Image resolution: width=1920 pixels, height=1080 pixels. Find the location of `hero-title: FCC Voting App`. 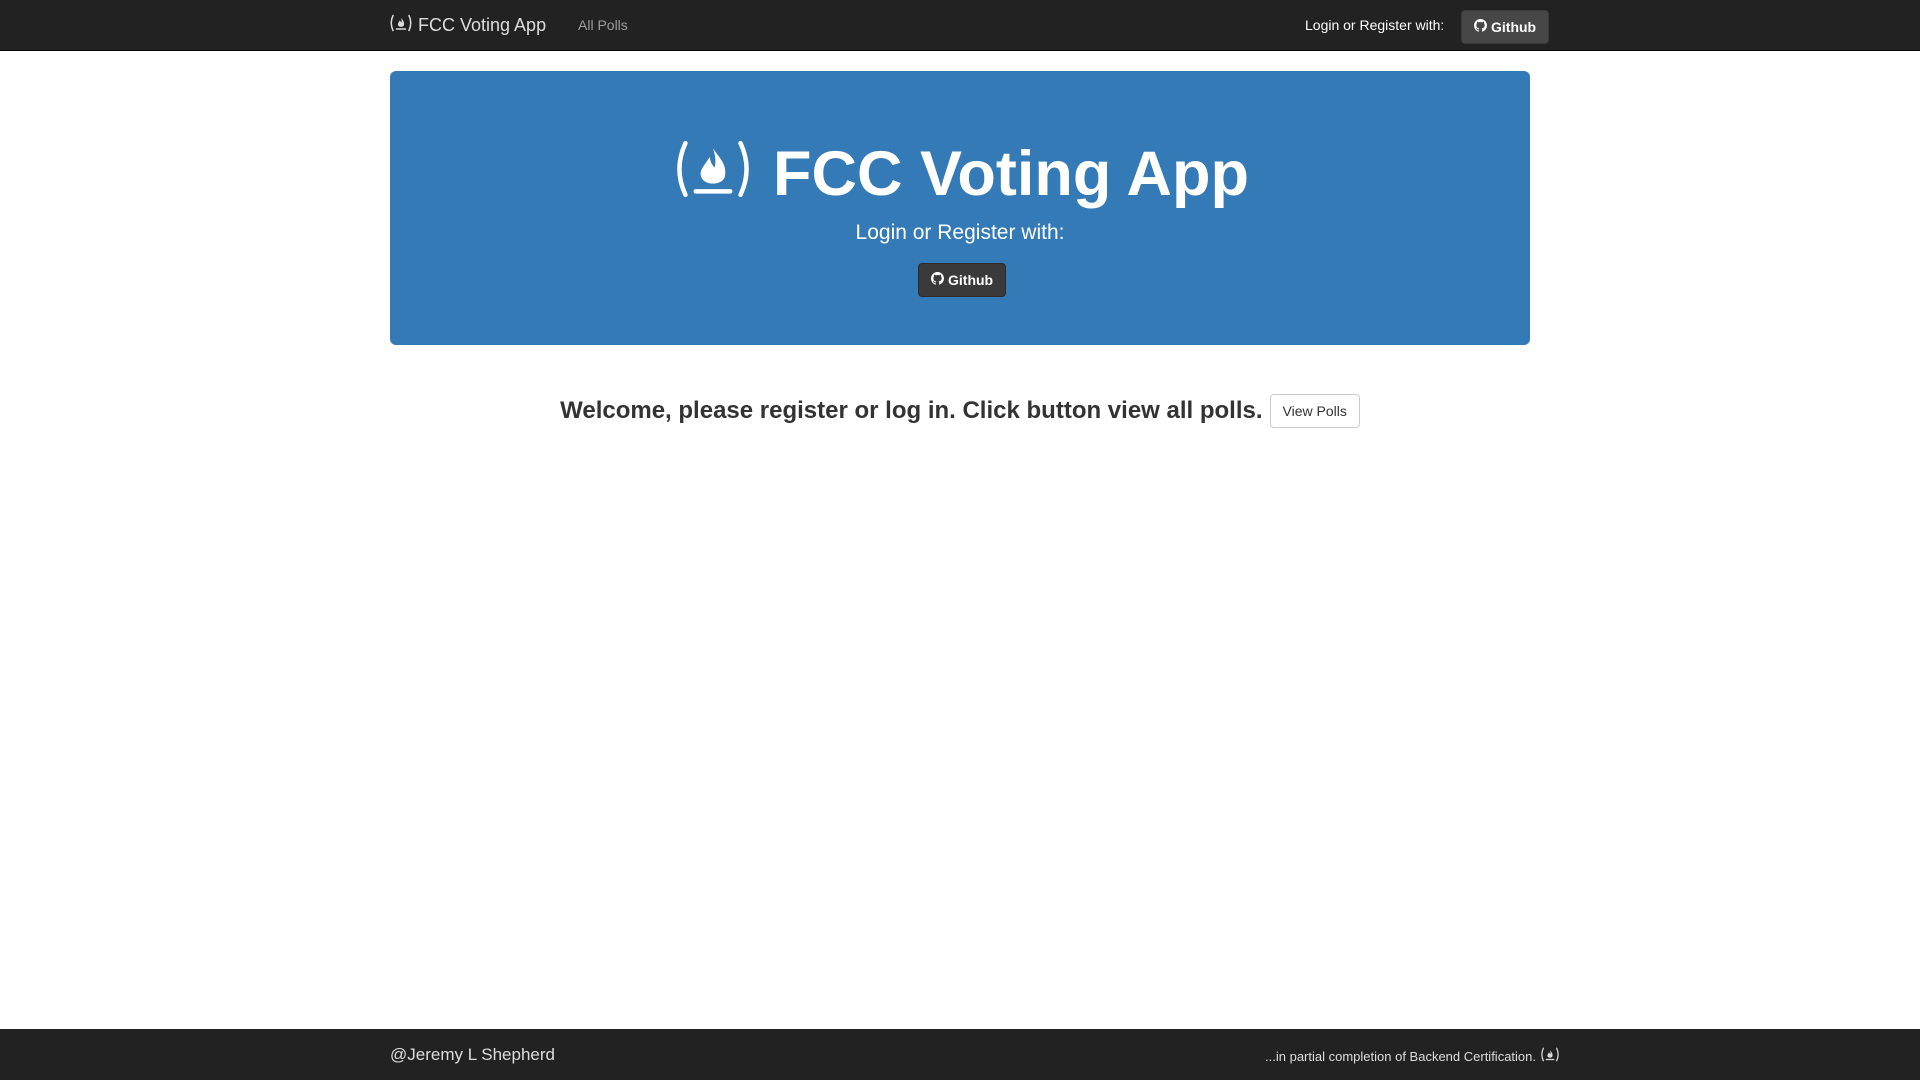

hero-title: FCC Voting App is located at coordinates (960, 174).